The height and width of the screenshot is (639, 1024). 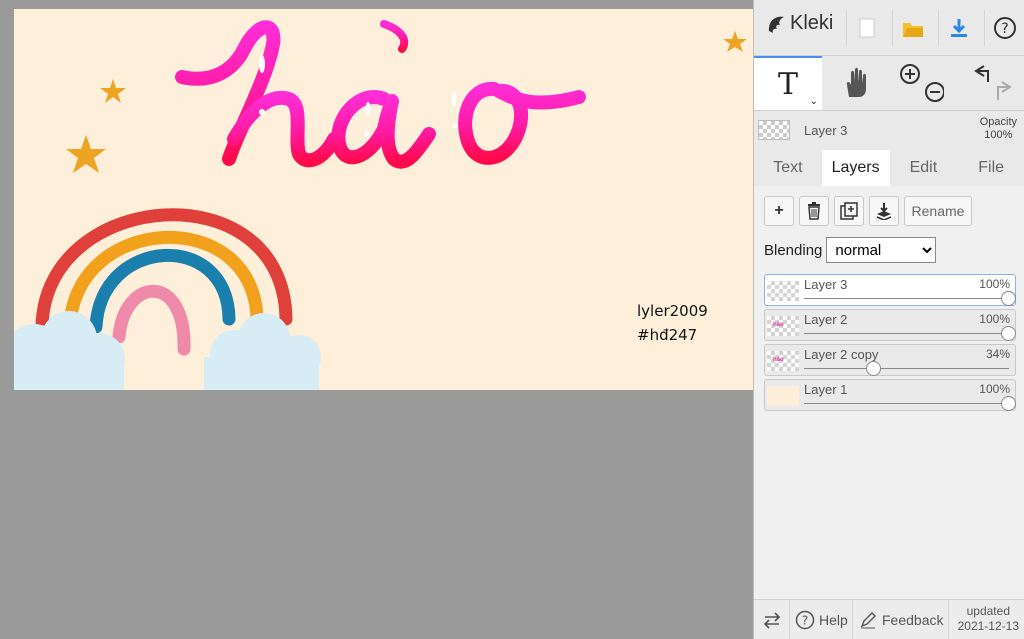 I want to click on bottom-bar: ? Help Feedback updated 2021-12-13, so click(x=889, y=619).